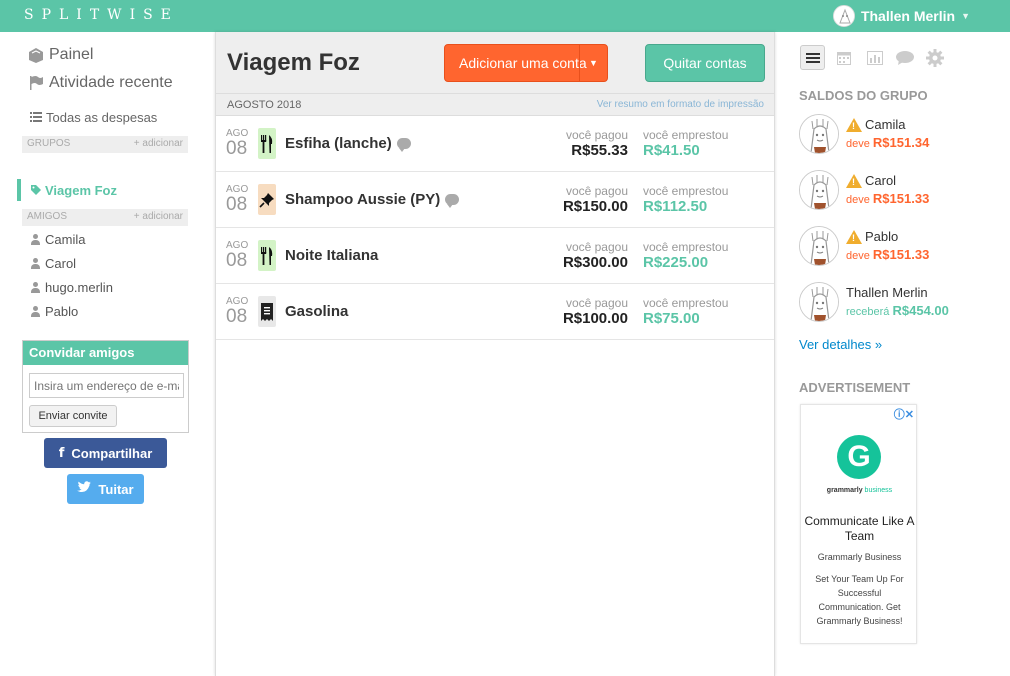  I want to click on add-friend-link: + adicionar, so click(158, 217).